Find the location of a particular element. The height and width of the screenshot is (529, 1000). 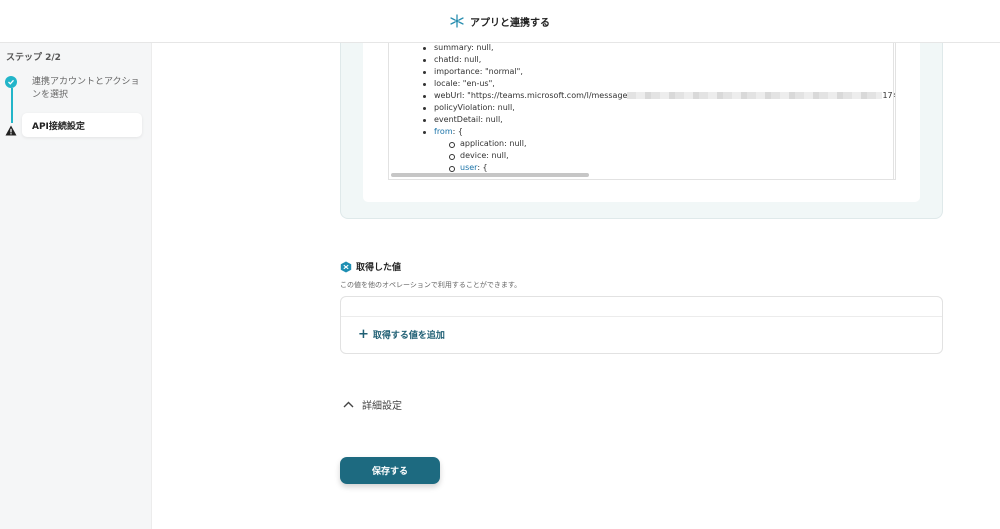

advanced-settings-label: 詳細設定 is located at coordinates (382, 406).